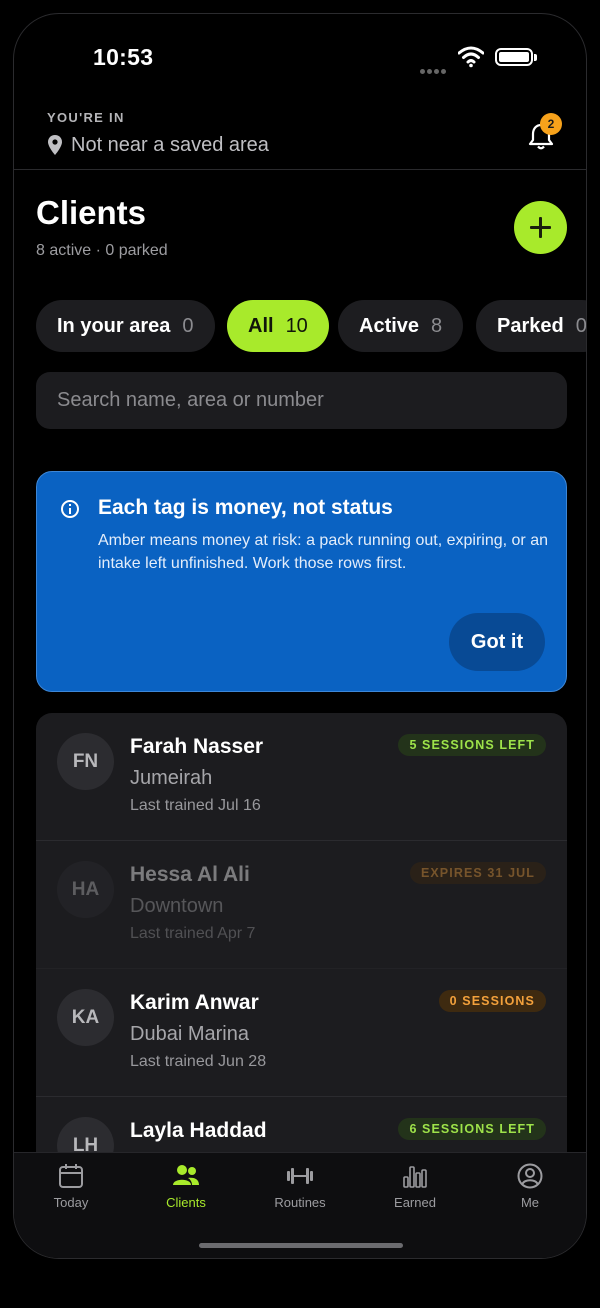 The height and width of the screenshot is (1308, 600). I want to click on status-badge: EXPIRES 31 JUL, so click(477, 873).